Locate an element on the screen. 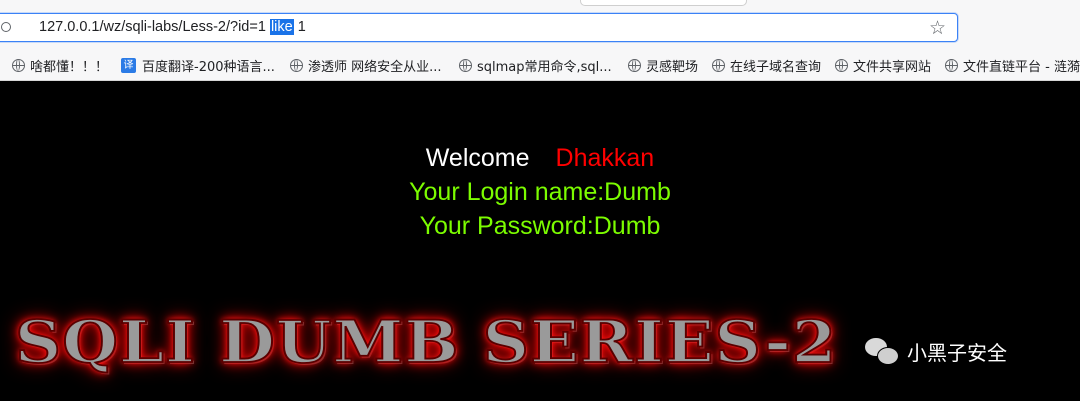 The height and width of the screenshot is (401, 1080). url-part: 1 is located at coordinates (299, 27).